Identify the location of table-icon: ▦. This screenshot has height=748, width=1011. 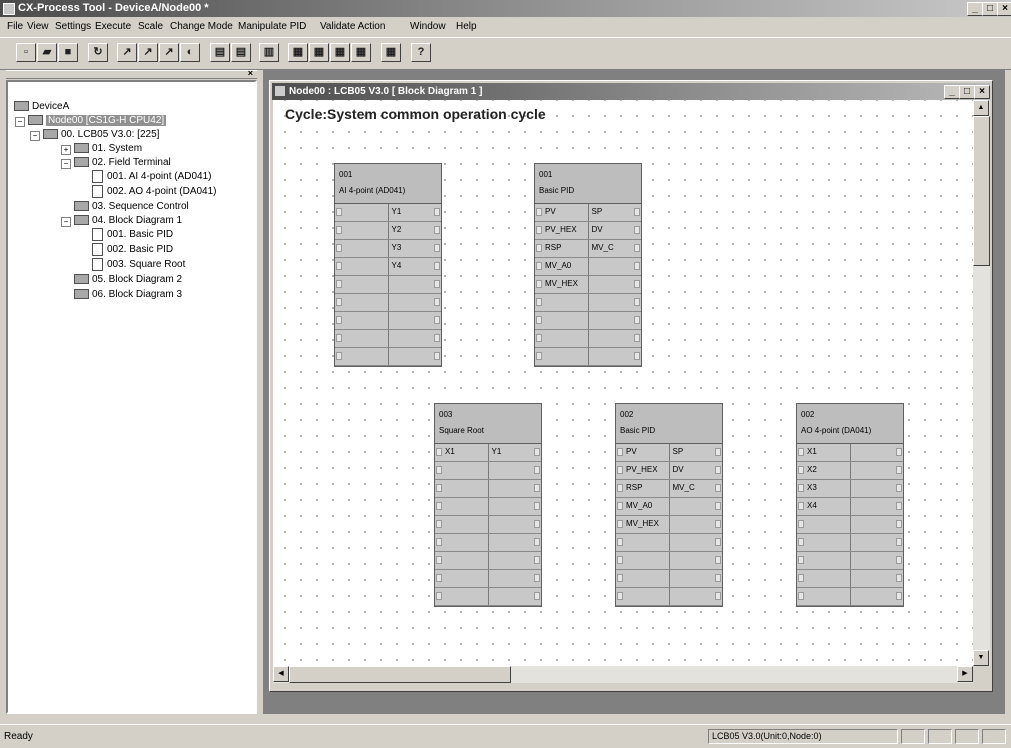
(391, 52).